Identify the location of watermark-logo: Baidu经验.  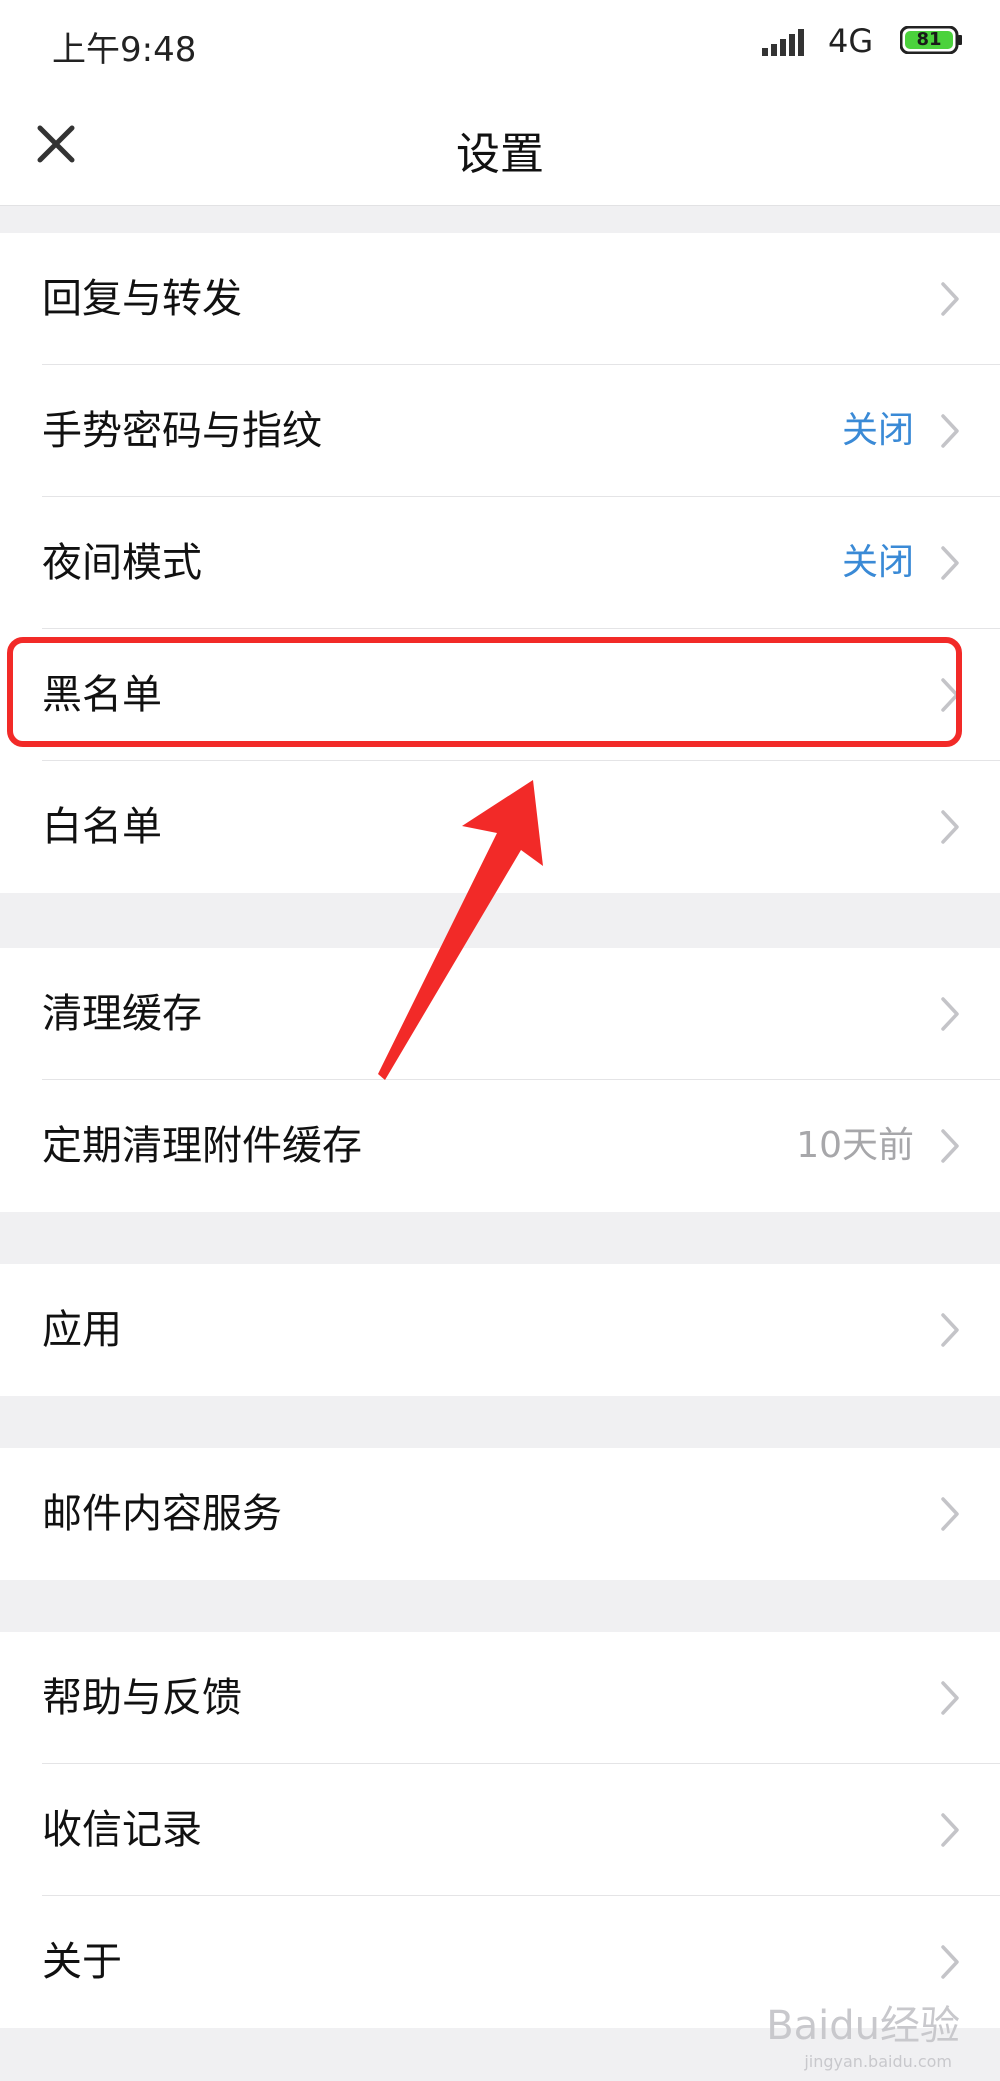
(863, 2026).